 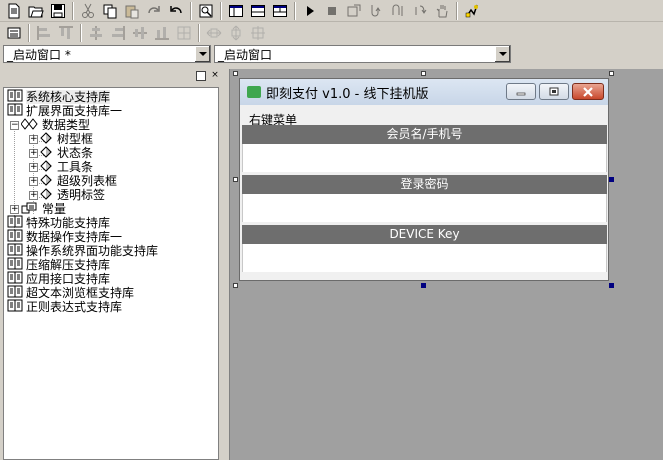 What do you see at coordinates (258, 11) in the screenshot?
I see `layout-top-icon` at bounding box center [258, 11].